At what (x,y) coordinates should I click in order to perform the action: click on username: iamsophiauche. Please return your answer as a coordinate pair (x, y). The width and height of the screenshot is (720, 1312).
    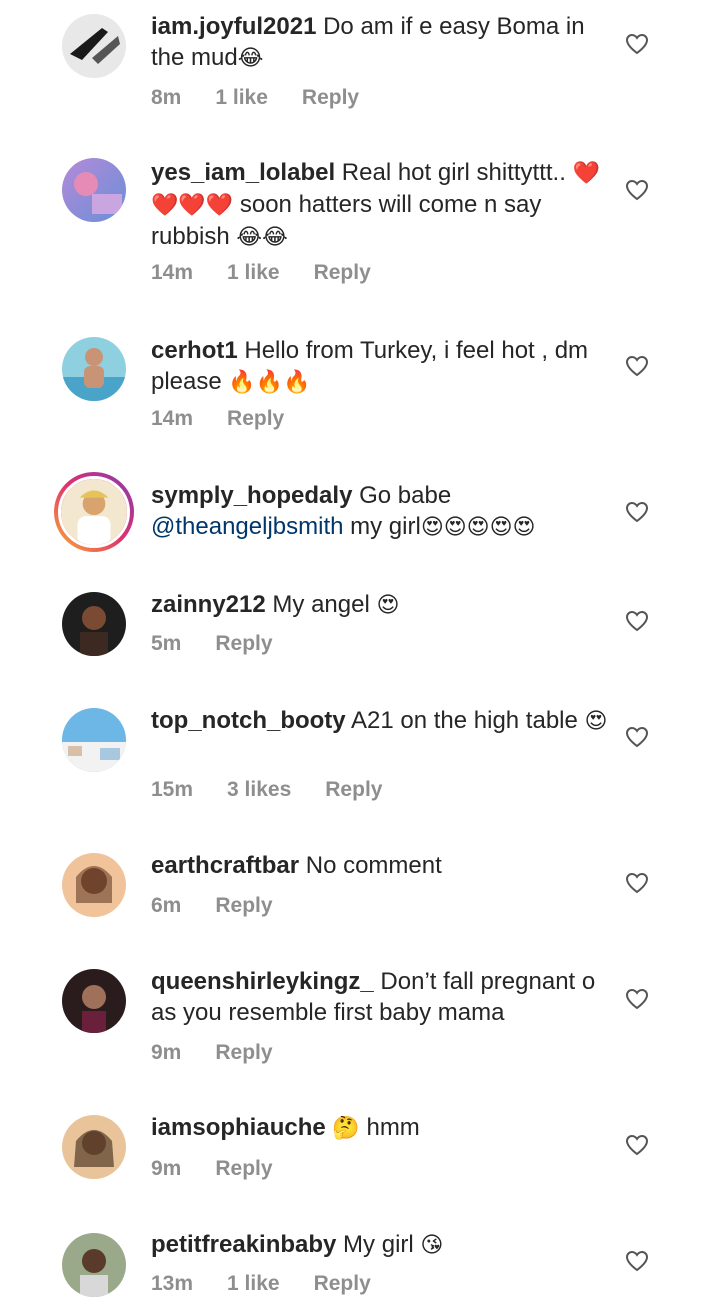
    Looking at the image, I should click on (238, 1127).